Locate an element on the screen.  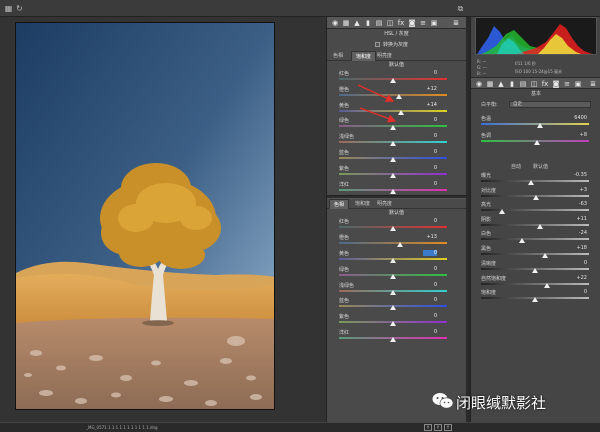
hsl-slider-row: 绿色 0 is located at coordinates (396, 273).